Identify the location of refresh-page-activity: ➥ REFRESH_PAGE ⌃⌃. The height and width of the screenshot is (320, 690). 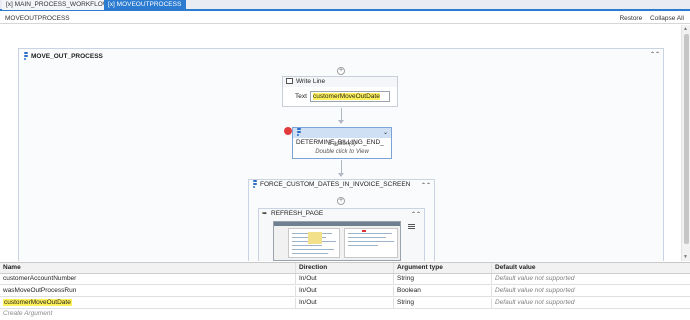
(341, 234).